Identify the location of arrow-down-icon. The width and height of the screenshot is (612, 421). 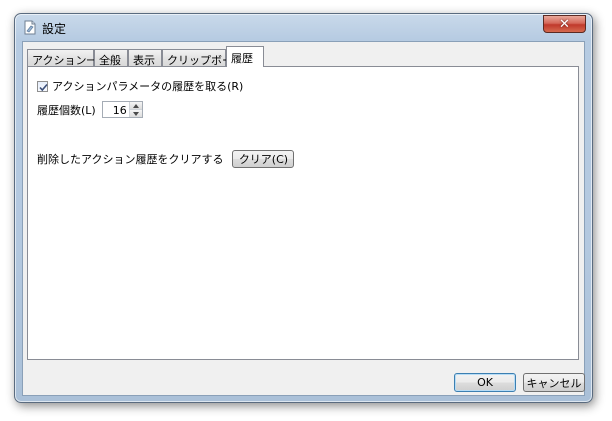
(135, 113).